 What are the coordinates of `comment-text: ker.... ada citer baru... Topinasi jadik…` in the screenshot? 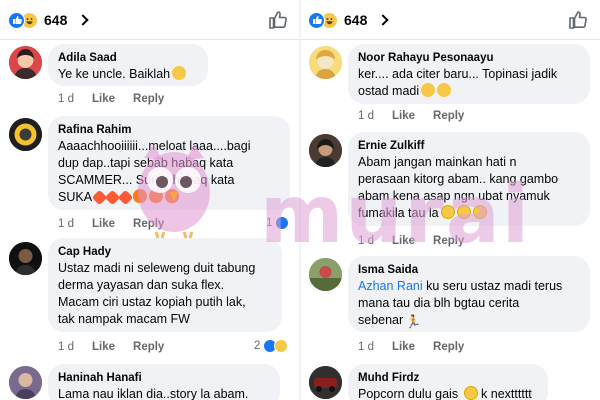 It's located at (458, 82).